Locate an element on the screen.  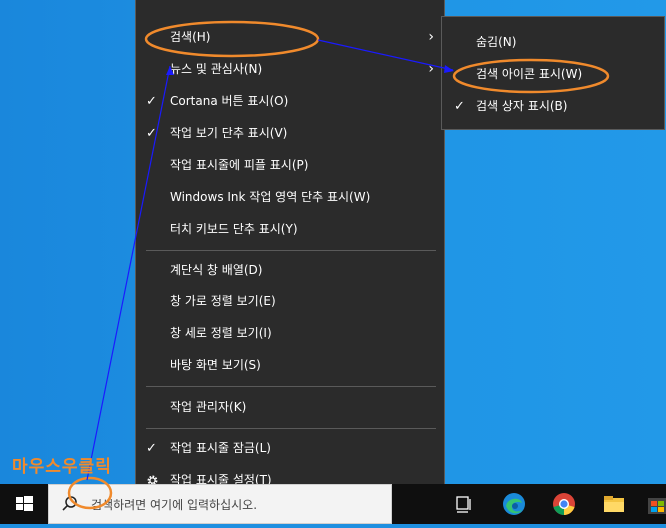
menu-item-label: 터치 키보드 단추 표시(Y) is located at coordinates (234, 229).